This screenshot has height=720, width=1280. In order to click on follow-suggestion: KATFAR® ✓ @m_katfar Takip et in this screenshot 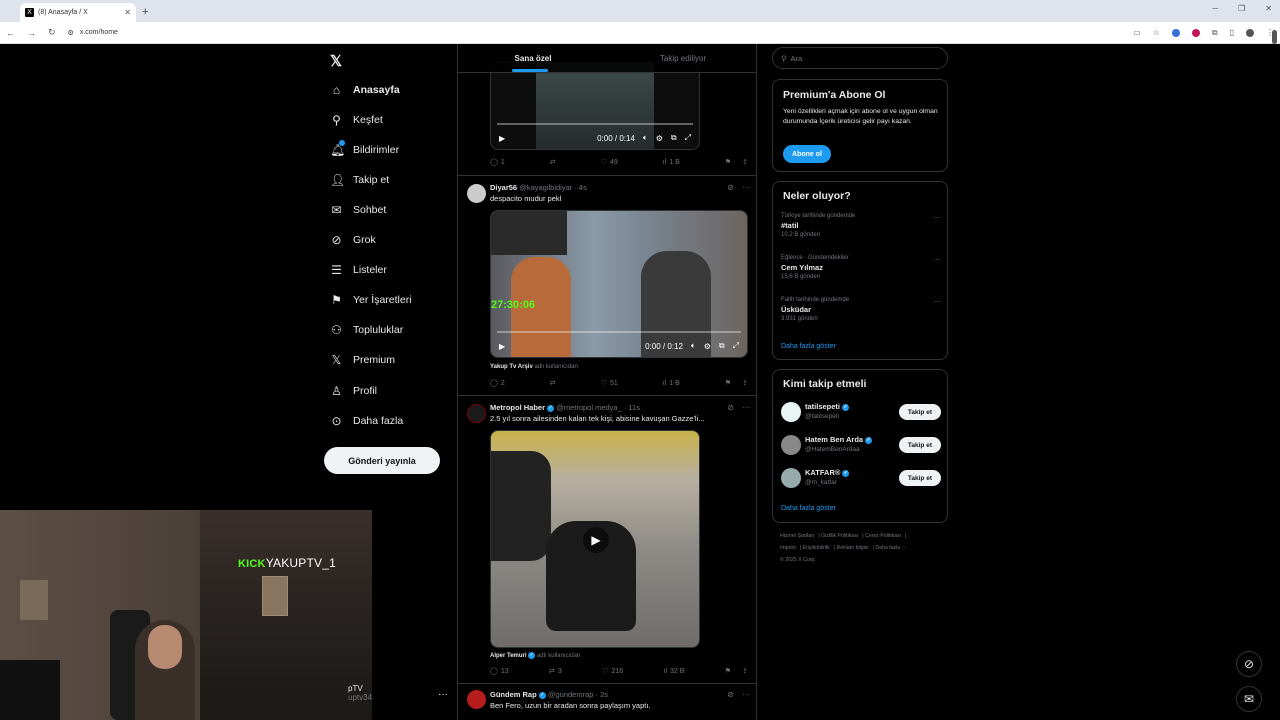, I will do `click(861, 478)`.